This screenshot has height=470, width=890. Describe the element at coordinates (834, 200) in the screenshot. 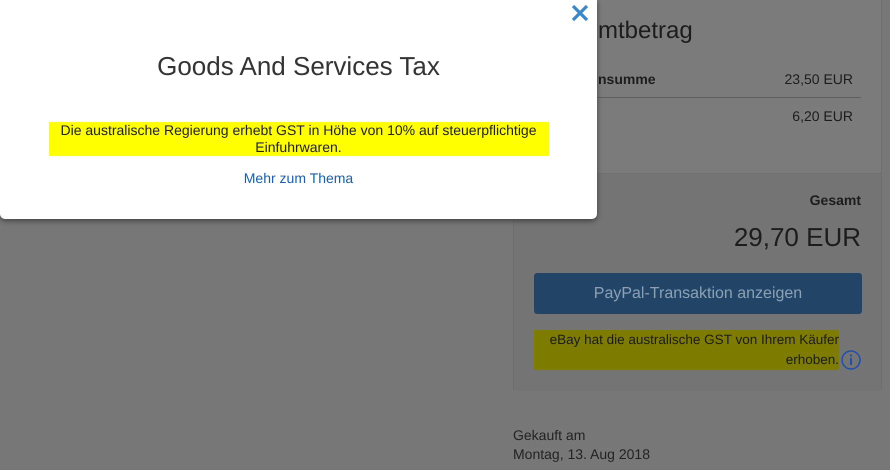

I see `total-label: Gesamt` at that location.